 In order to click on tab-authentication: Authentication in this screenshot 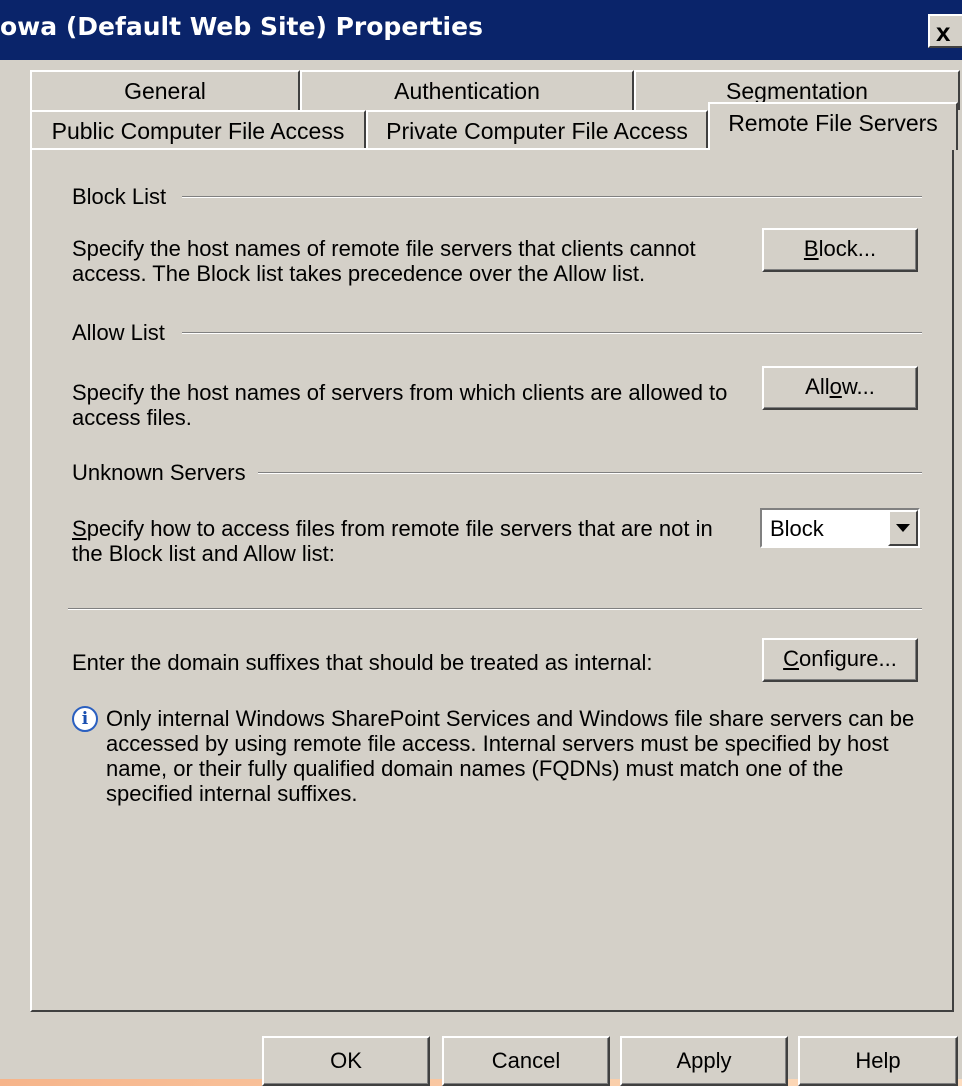, I will do `click(467, 90)`.